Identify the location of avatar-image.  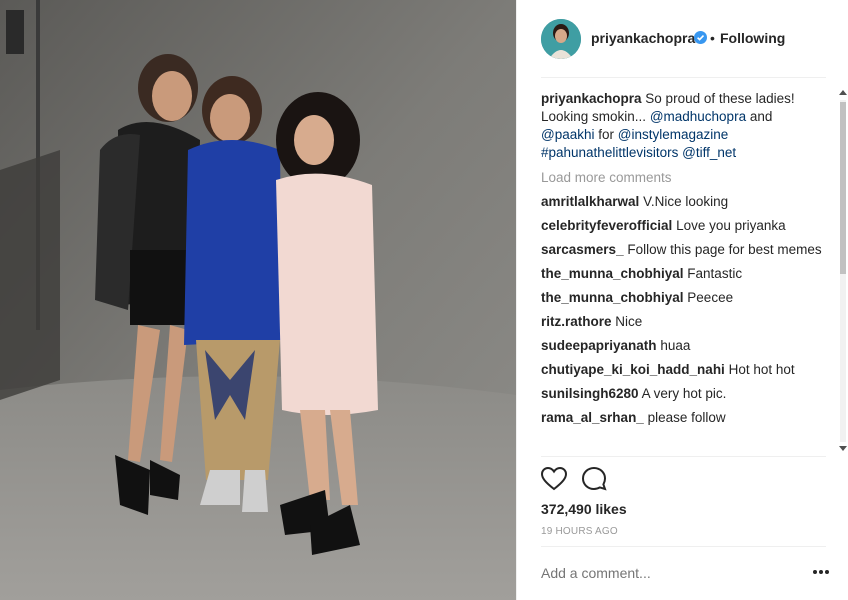
(561, 39).